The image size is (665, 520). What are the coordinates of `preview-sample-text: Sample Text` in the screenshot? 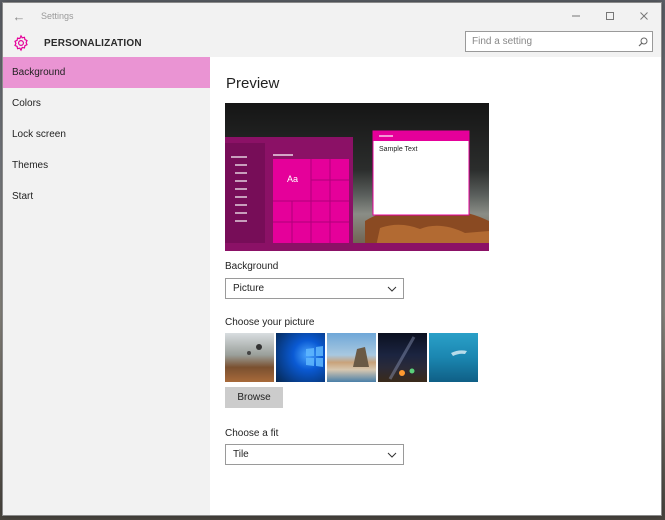 It's located at (398, 149).